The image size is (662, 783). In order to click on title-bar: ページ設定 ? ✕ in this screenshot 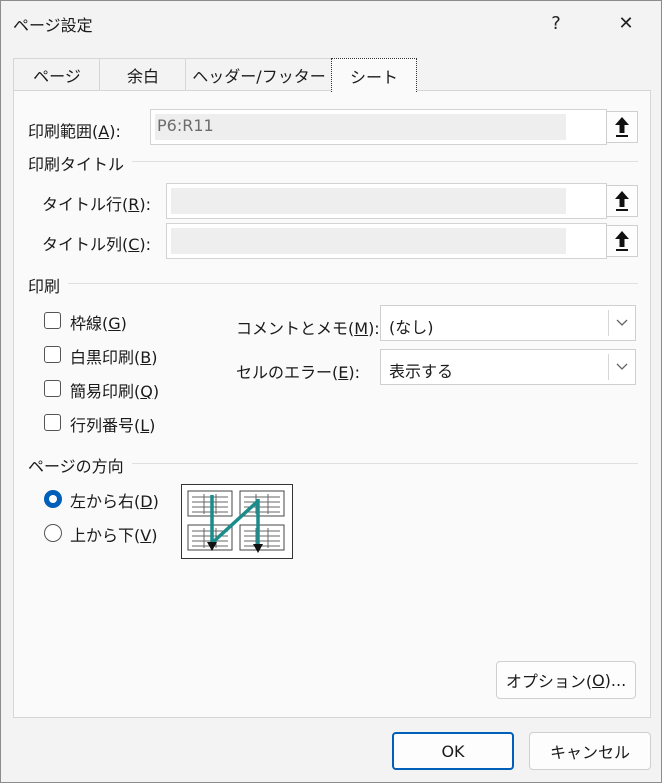, I will do `click(331, 23)`.